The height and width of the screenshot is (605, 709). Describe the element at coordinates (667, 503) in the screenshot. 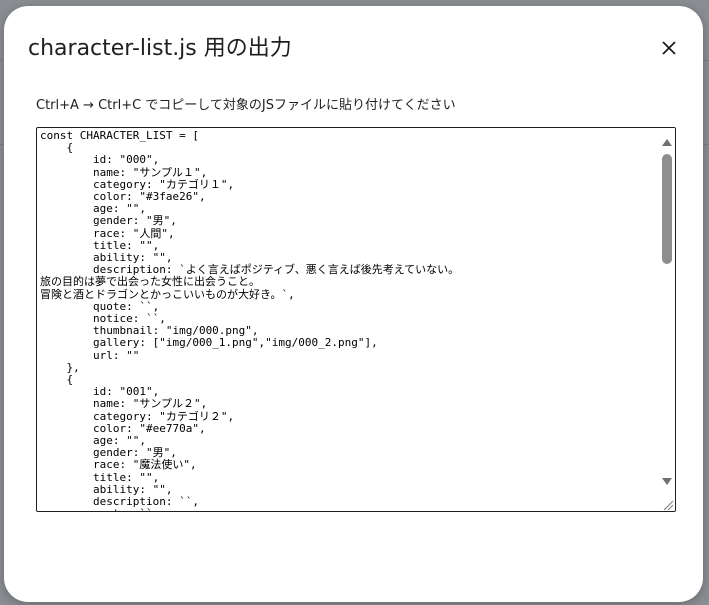

I see `resize-grip-icon` at that location.